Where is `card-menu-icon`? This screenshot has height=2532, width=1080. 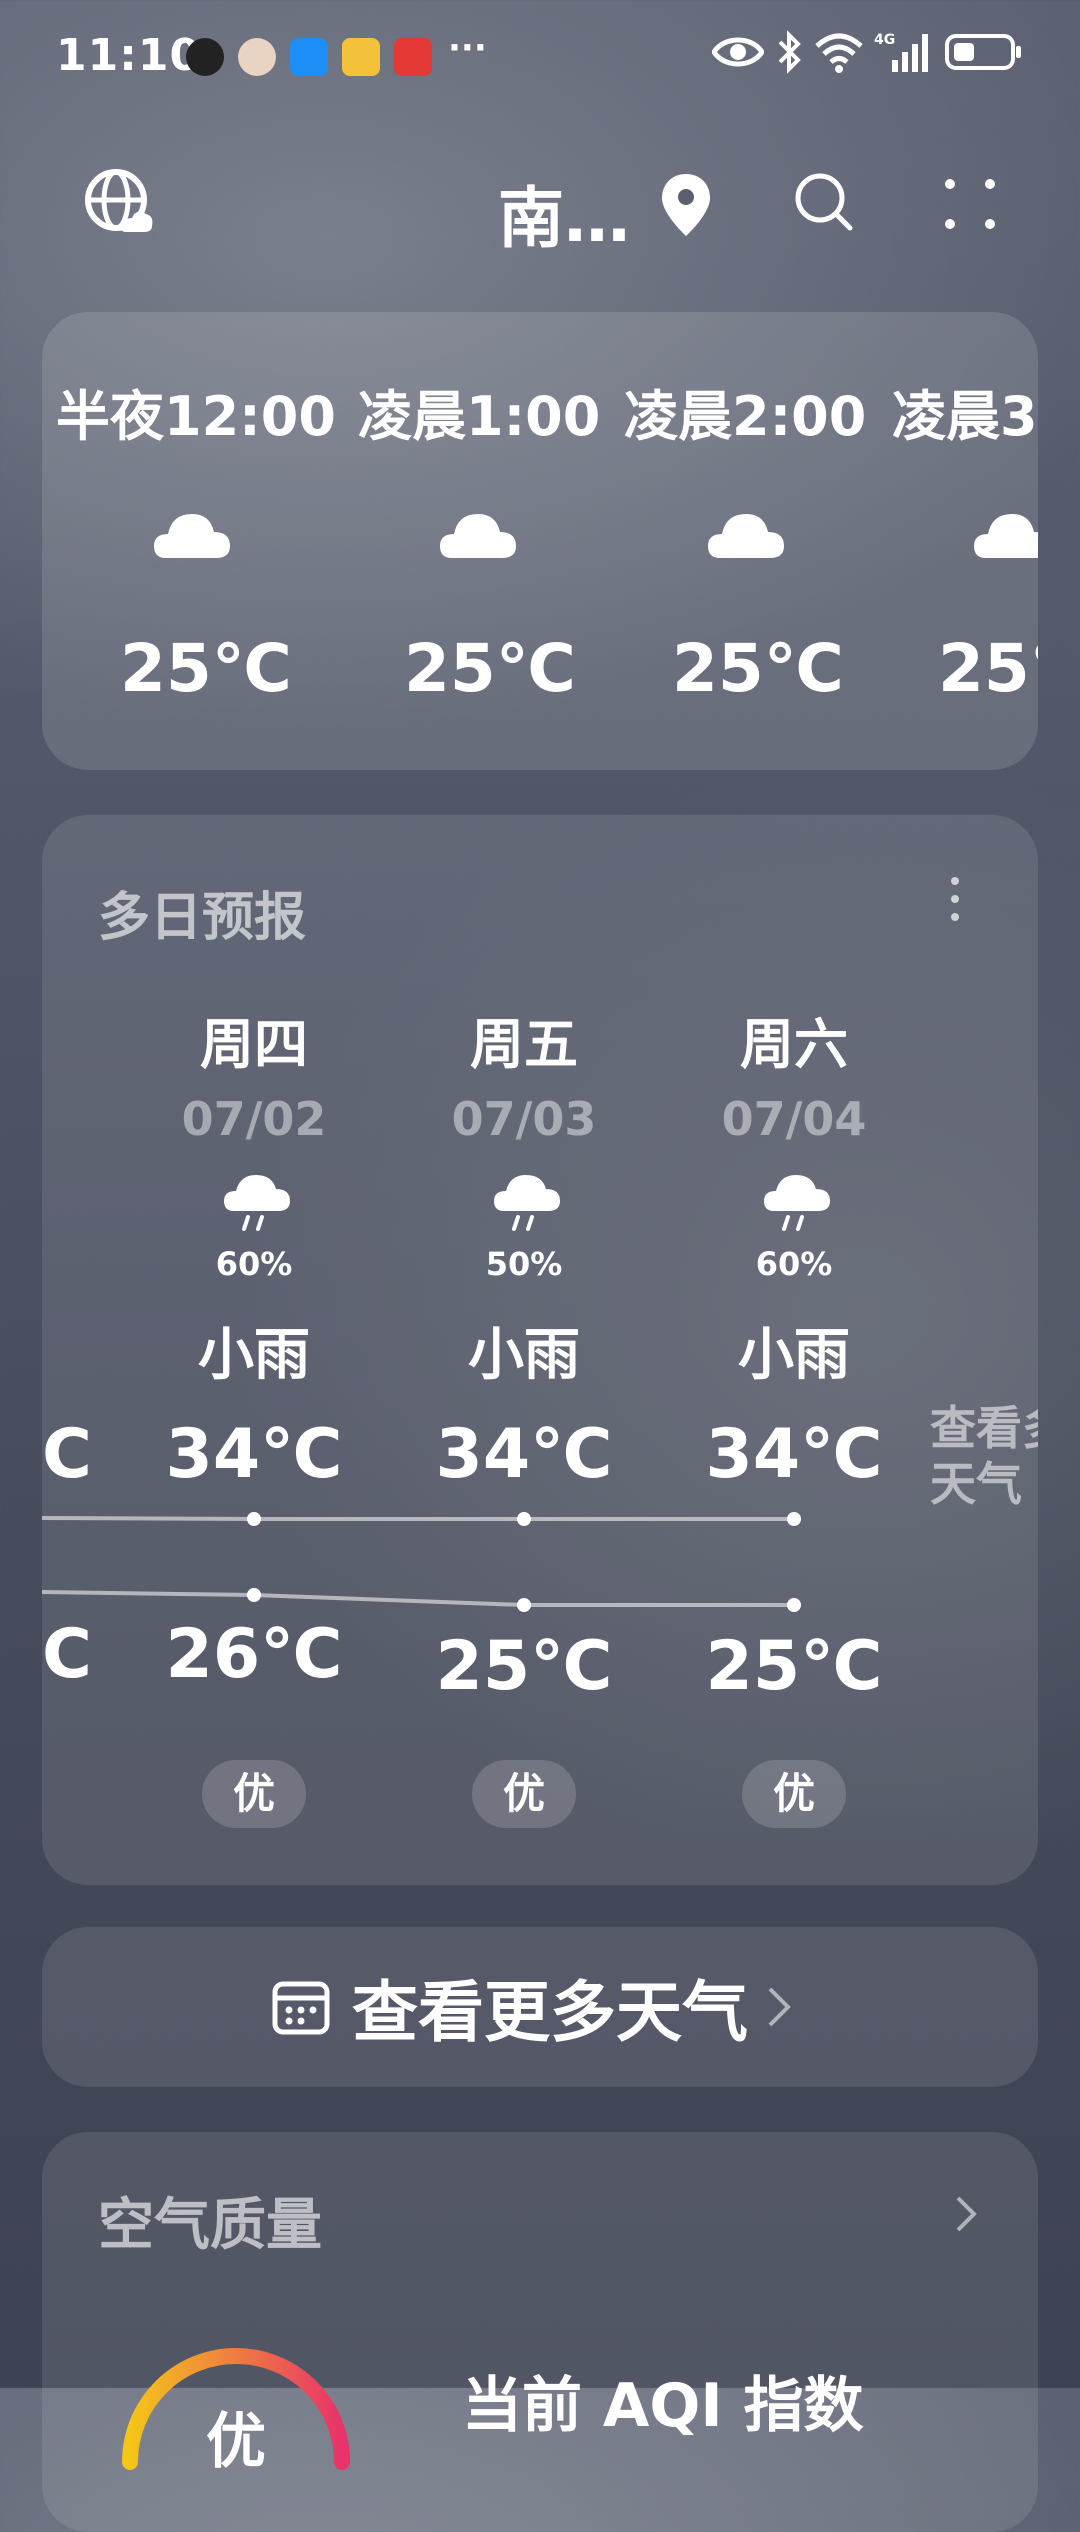
card-menu-icon is located at coordinates (955, 899).